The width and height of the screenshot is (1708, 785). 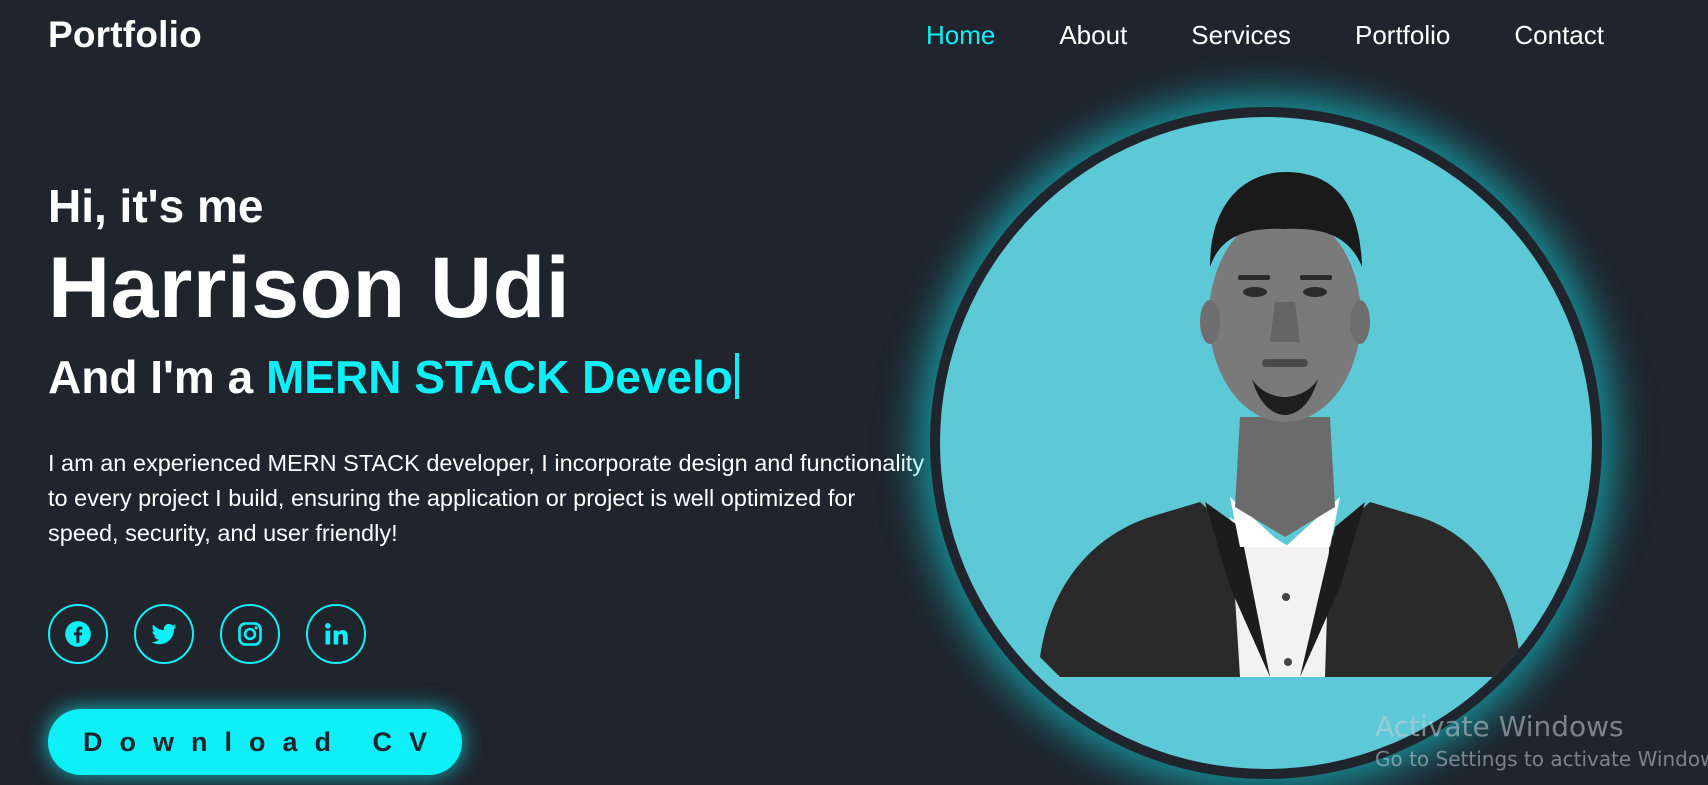 I want to click on download-cv-label: Download CV, so click(x=263, y=742).